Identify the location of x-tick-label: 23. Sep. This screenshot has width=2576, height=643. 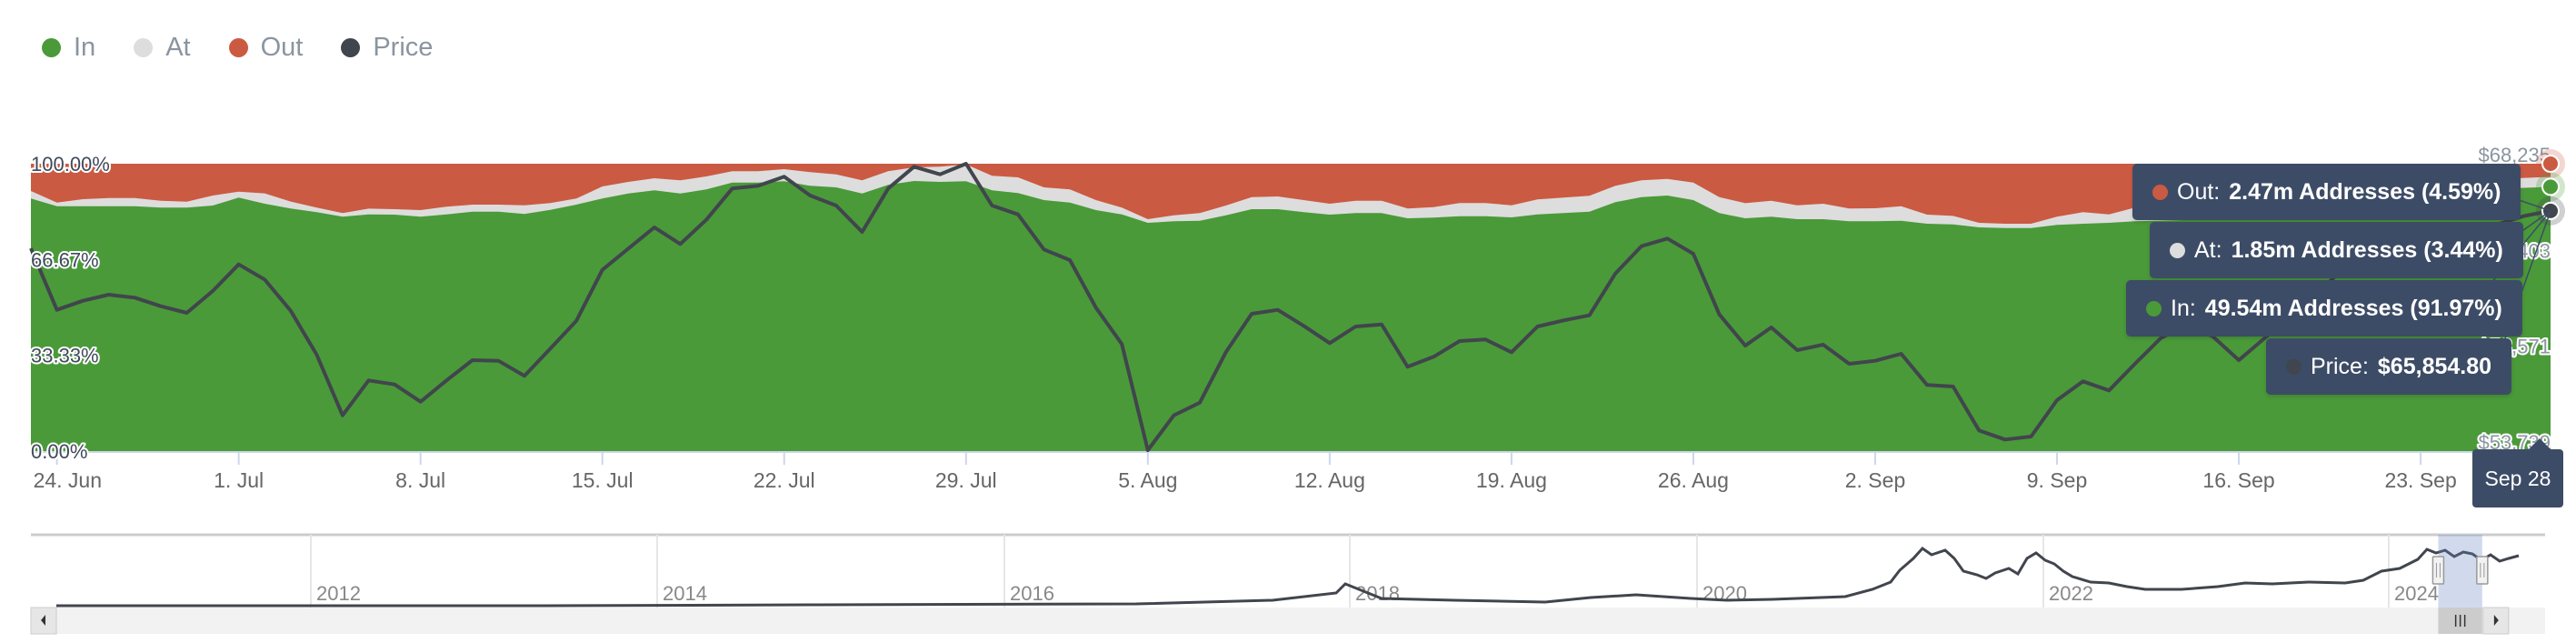
(2420, 480).